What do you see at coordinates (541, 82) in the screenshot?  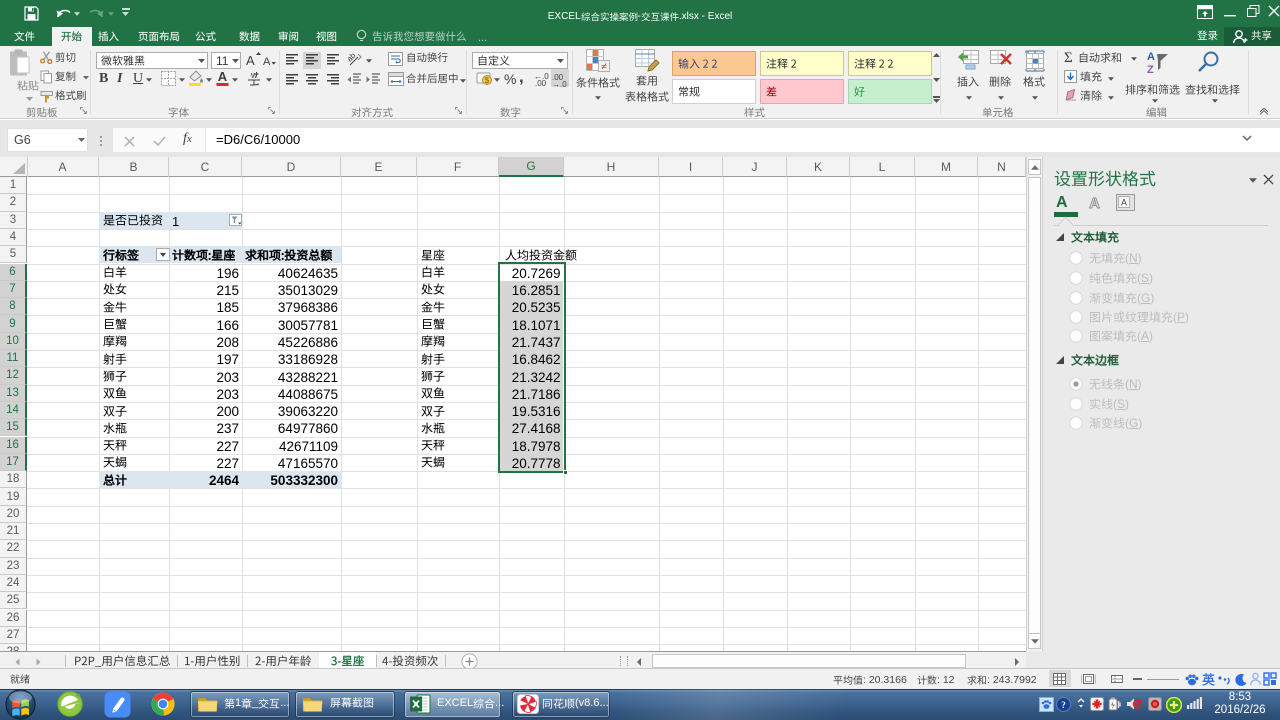 I see `svg-text: .00` at bounding box center [541, 82].